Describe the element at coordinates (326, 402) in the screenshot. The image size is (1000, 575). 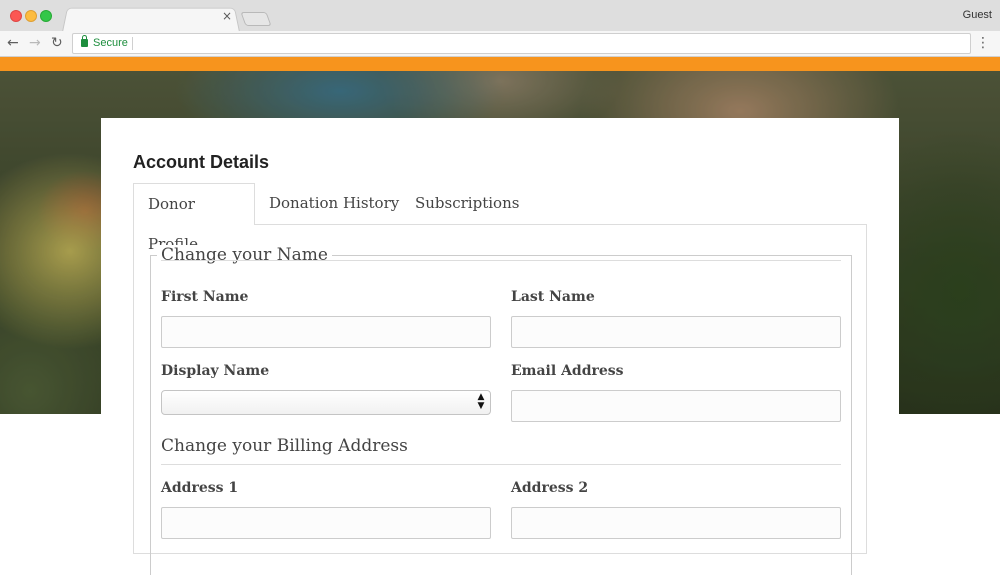
I see `display-name-select: ▲ ▼` at that location.